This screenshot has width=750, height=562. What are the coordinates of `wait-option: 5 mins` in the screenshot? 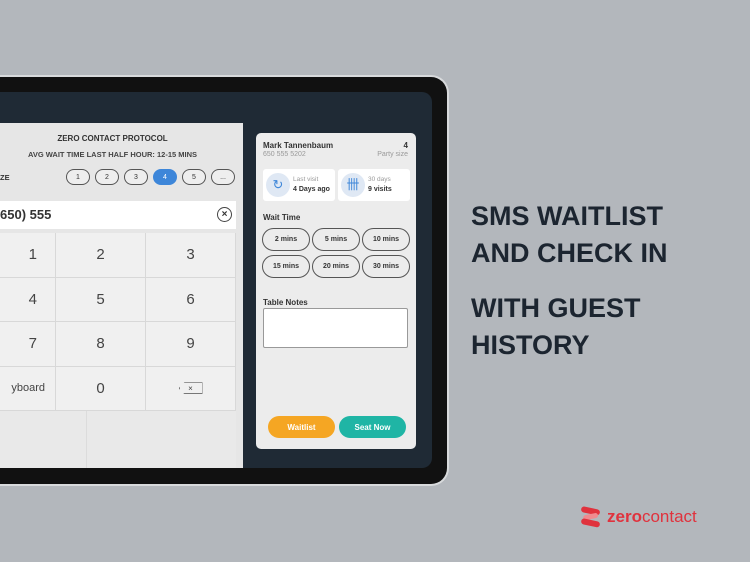 It's located at (336, 239).